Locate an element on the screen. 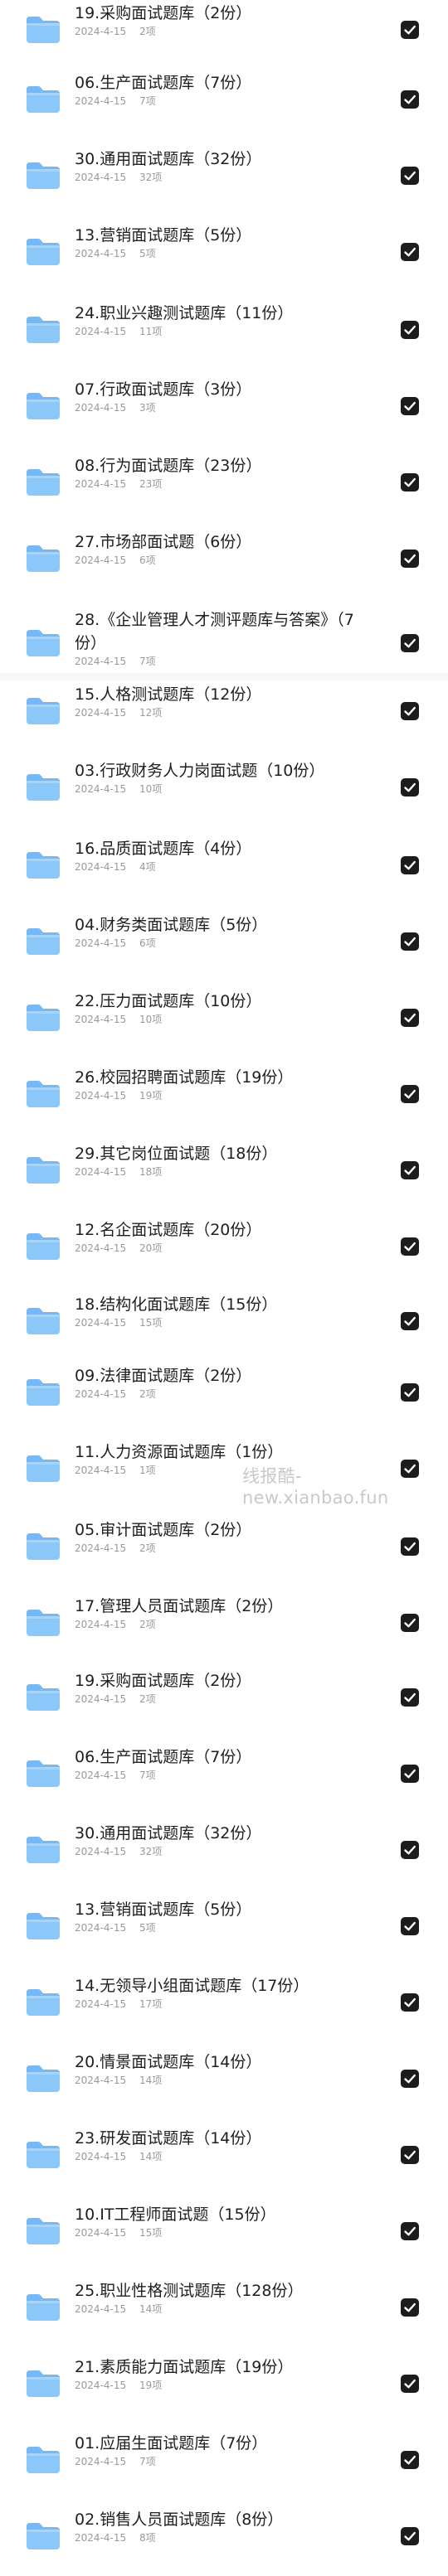  folder-row: 21.素质能力面试题库（19份） 2024-4-15 19项 is located at coordinates (224, 2388).